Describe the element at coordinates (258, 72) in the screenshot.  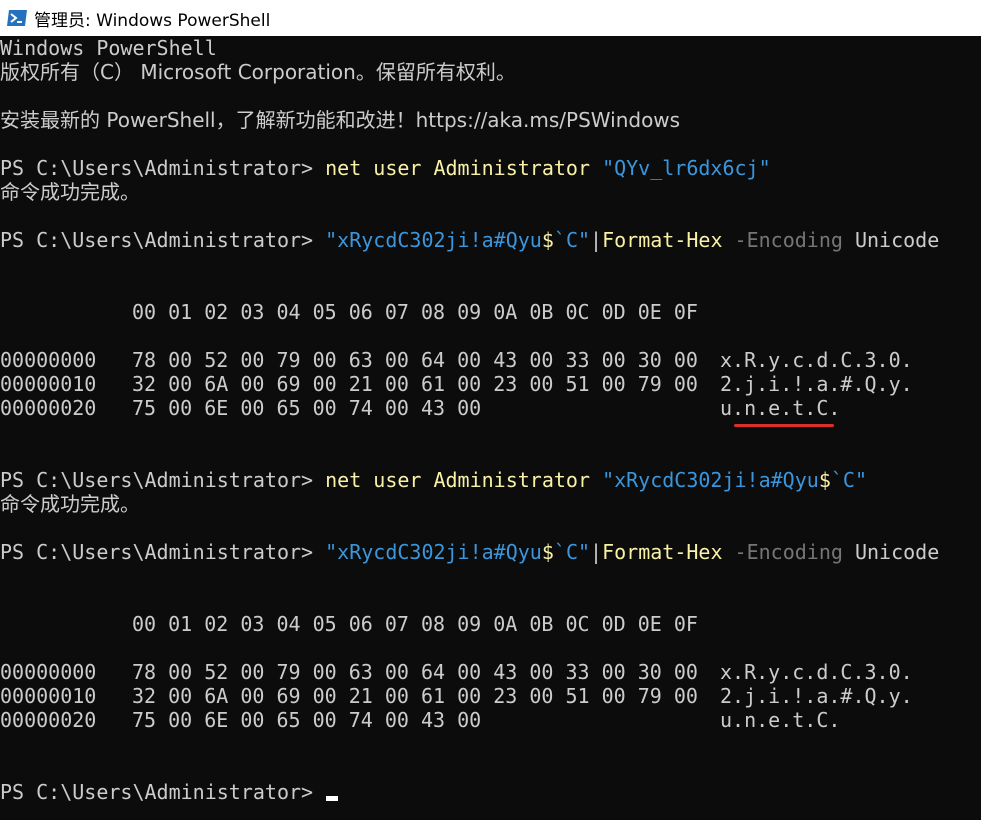
I see `banner-line-2: 版权所有（C） Microsoft Corporation。保留所有权利。` at that location.